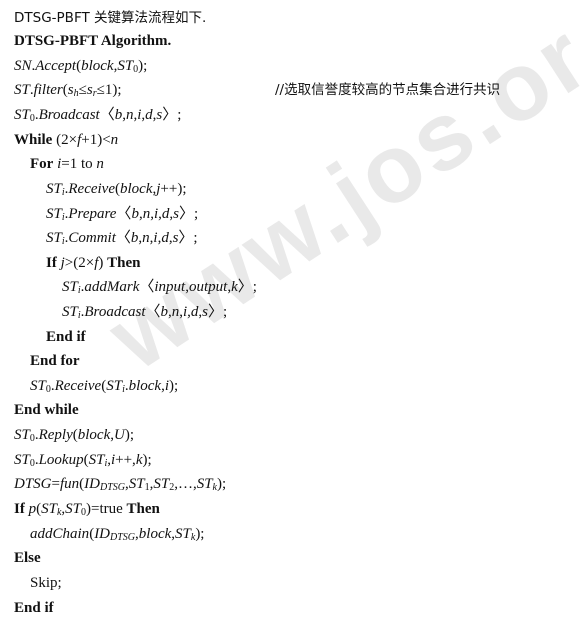  What do you see at coordinates (74, 435) in the screenshot?
I see `code-line-10: ST0.Reply(block,U);` at bounding box center [74, 435].